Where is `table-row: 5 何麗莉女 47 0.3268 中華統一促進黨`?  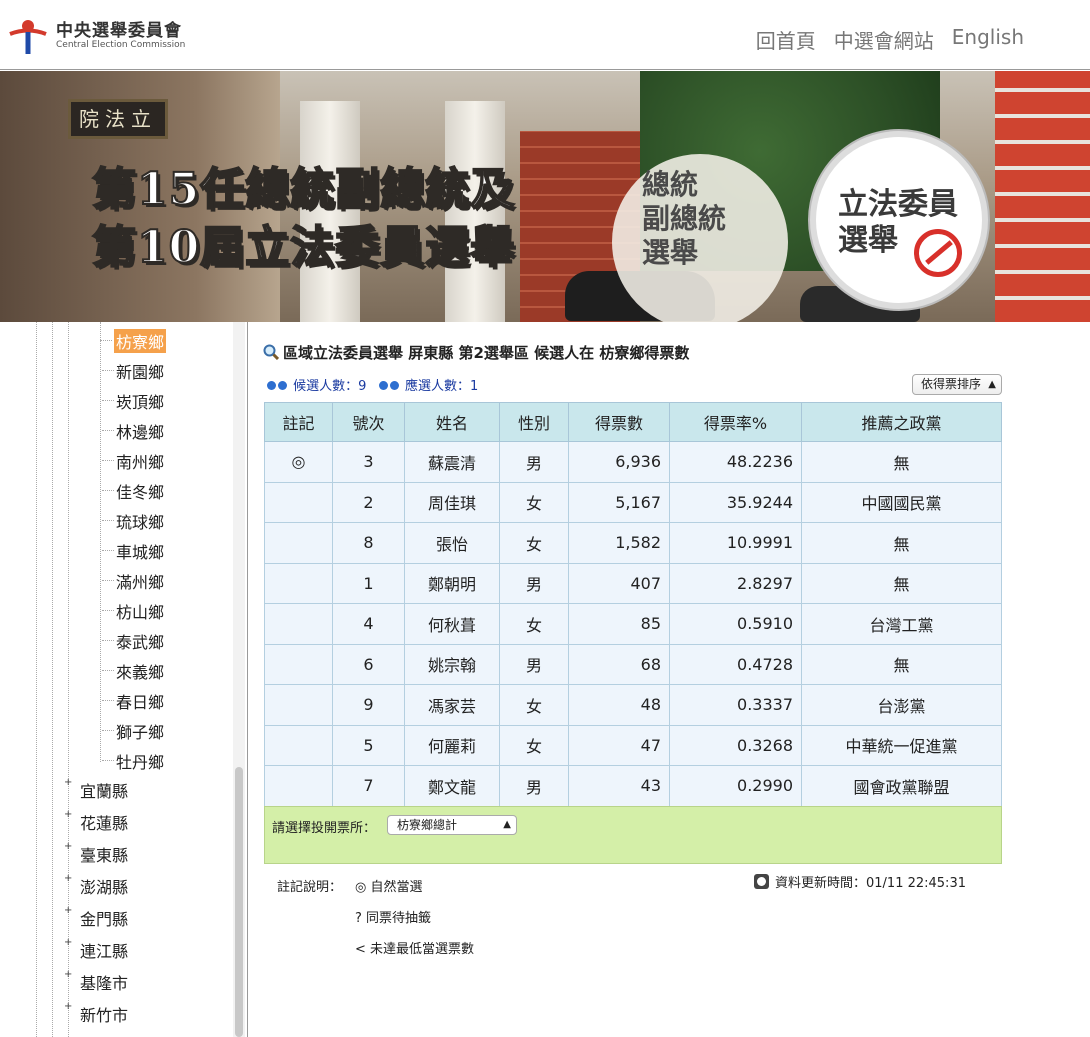 table-row: 5 何麗莉女 47 0.3268 中華統一促進黨 is located at coordinates (633, 745).